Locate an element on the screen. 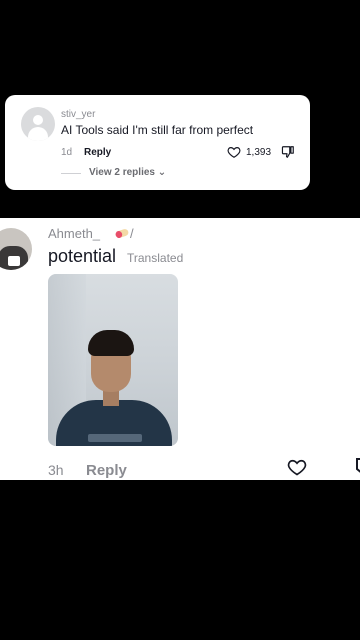  translated-label: Translated is located at coordinates (155, 258).